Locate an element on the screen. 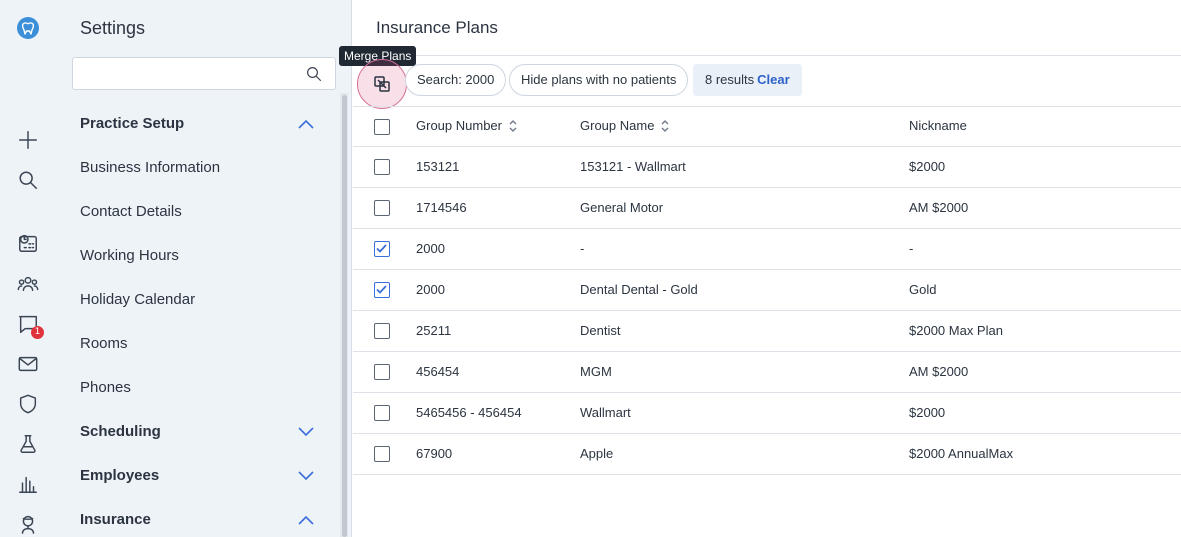  scrollbar-thumb is located at coordinates (344, 316).